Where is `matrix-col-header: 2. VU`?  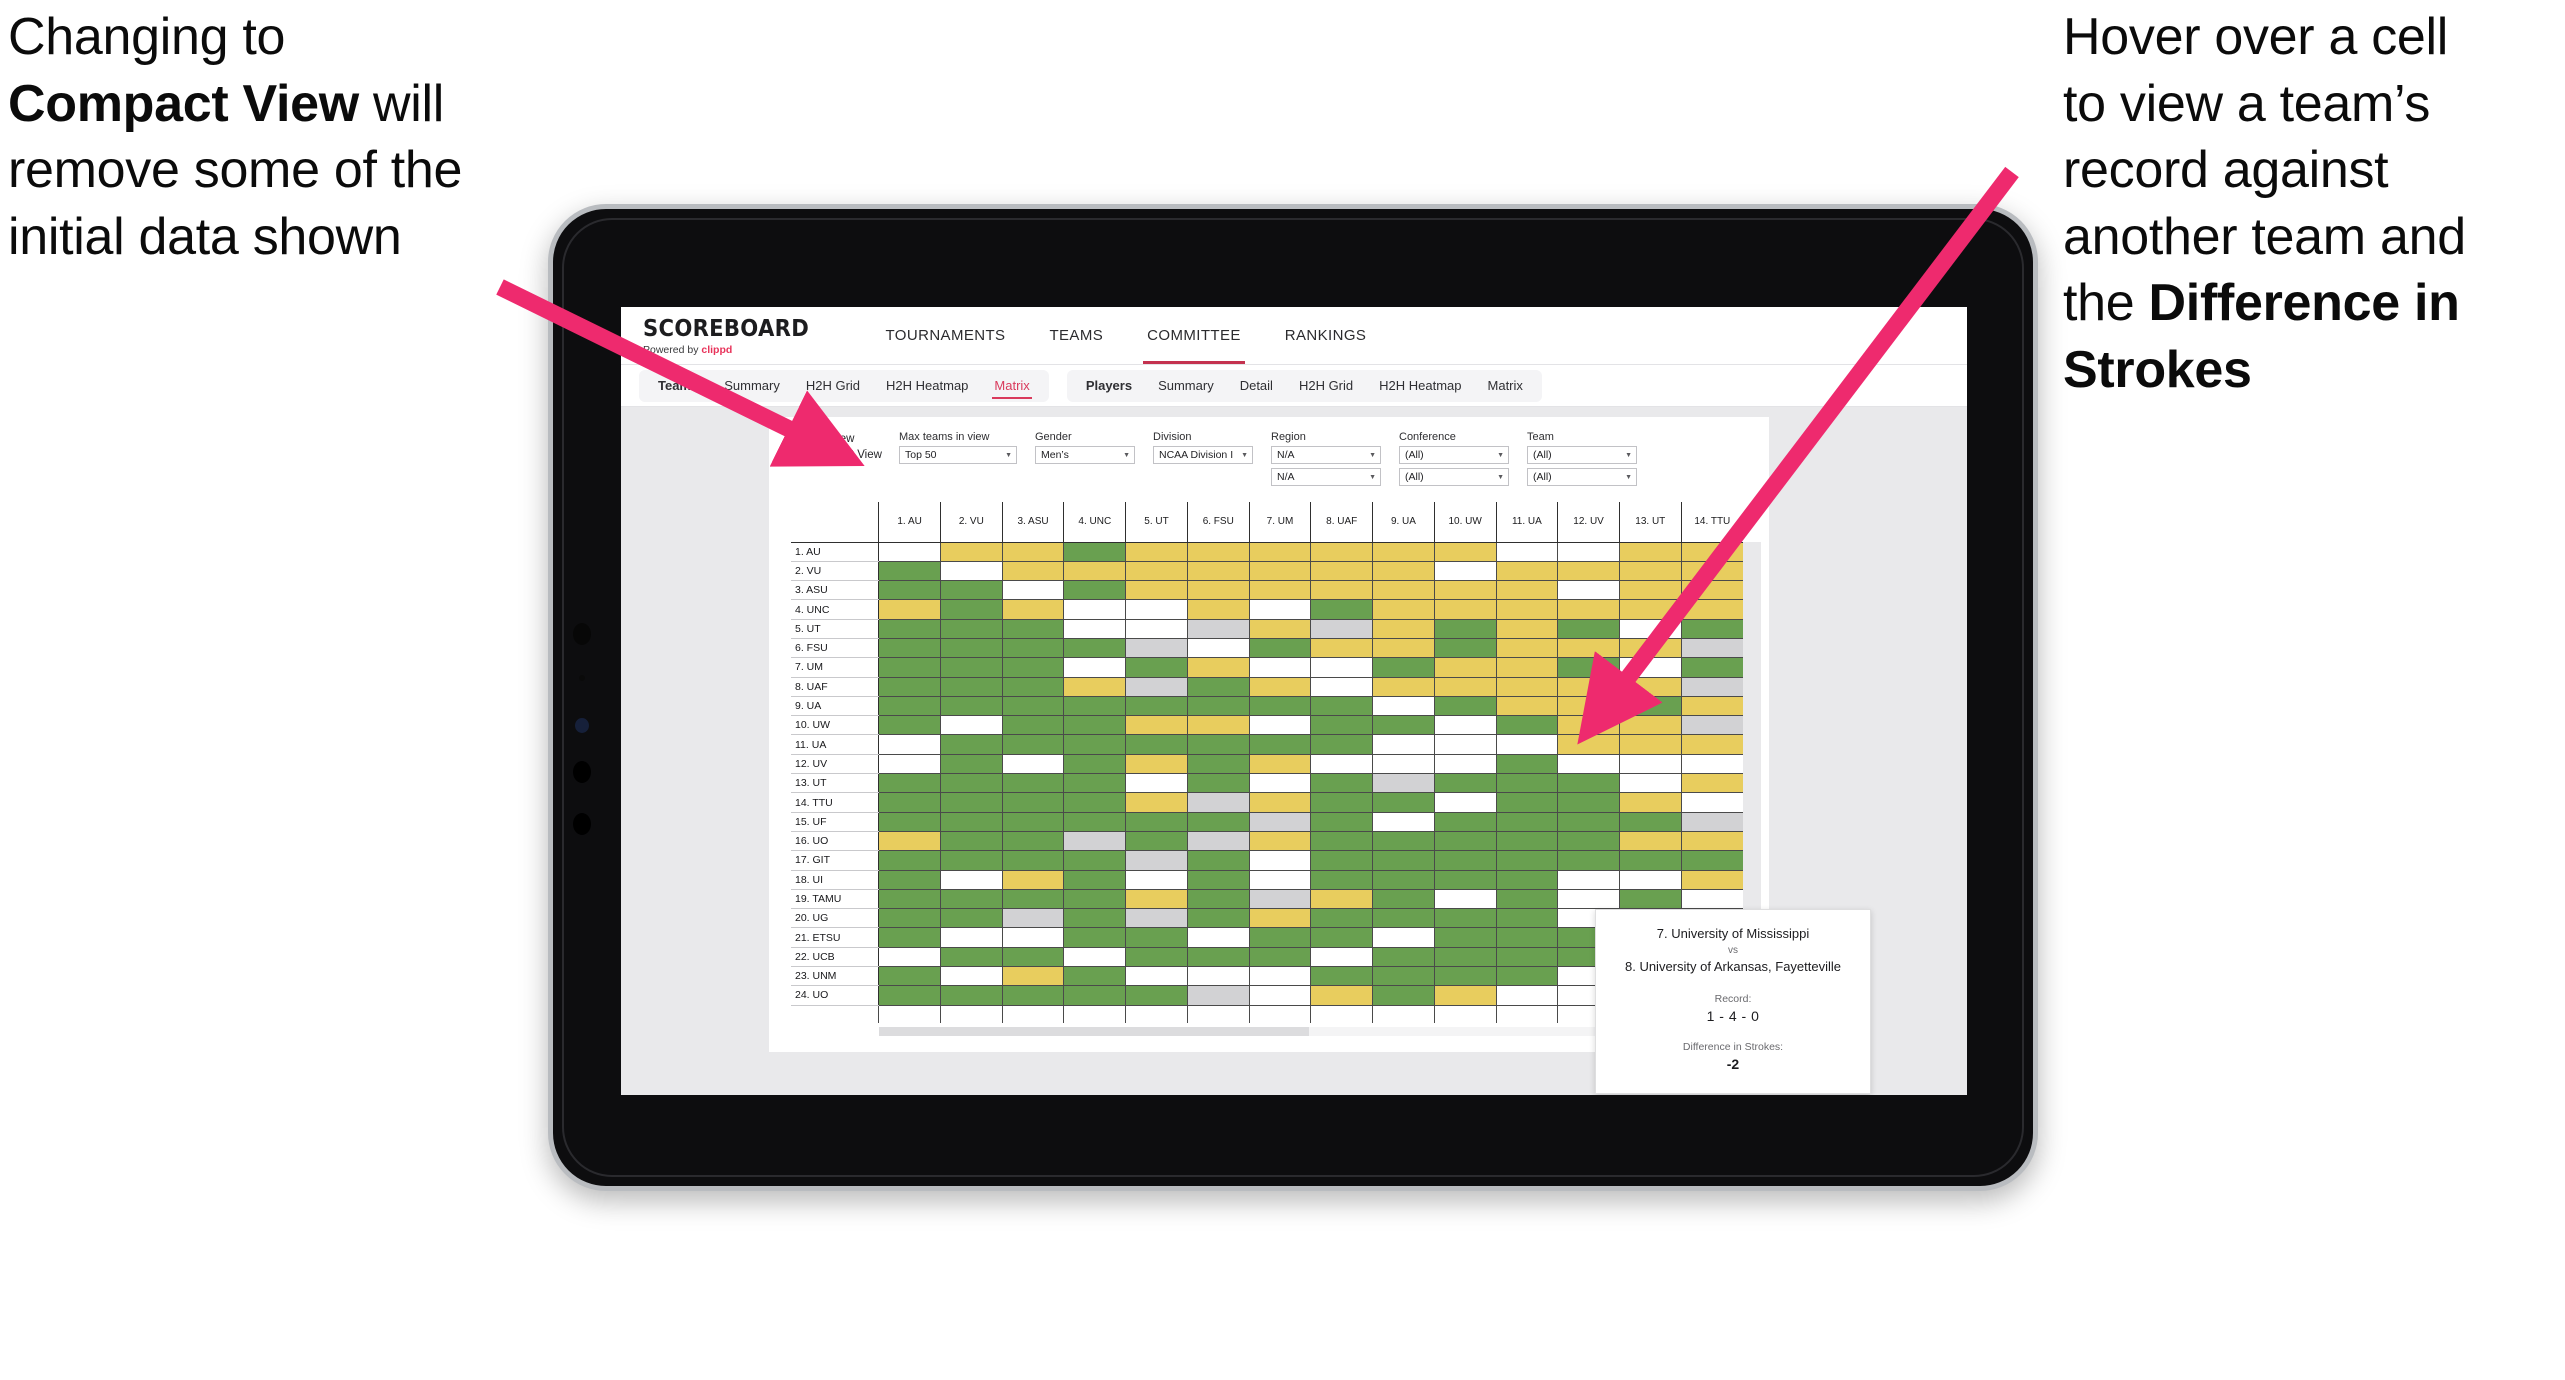 matrix-col-header: 2. VU is located at coordinates (971, 522).